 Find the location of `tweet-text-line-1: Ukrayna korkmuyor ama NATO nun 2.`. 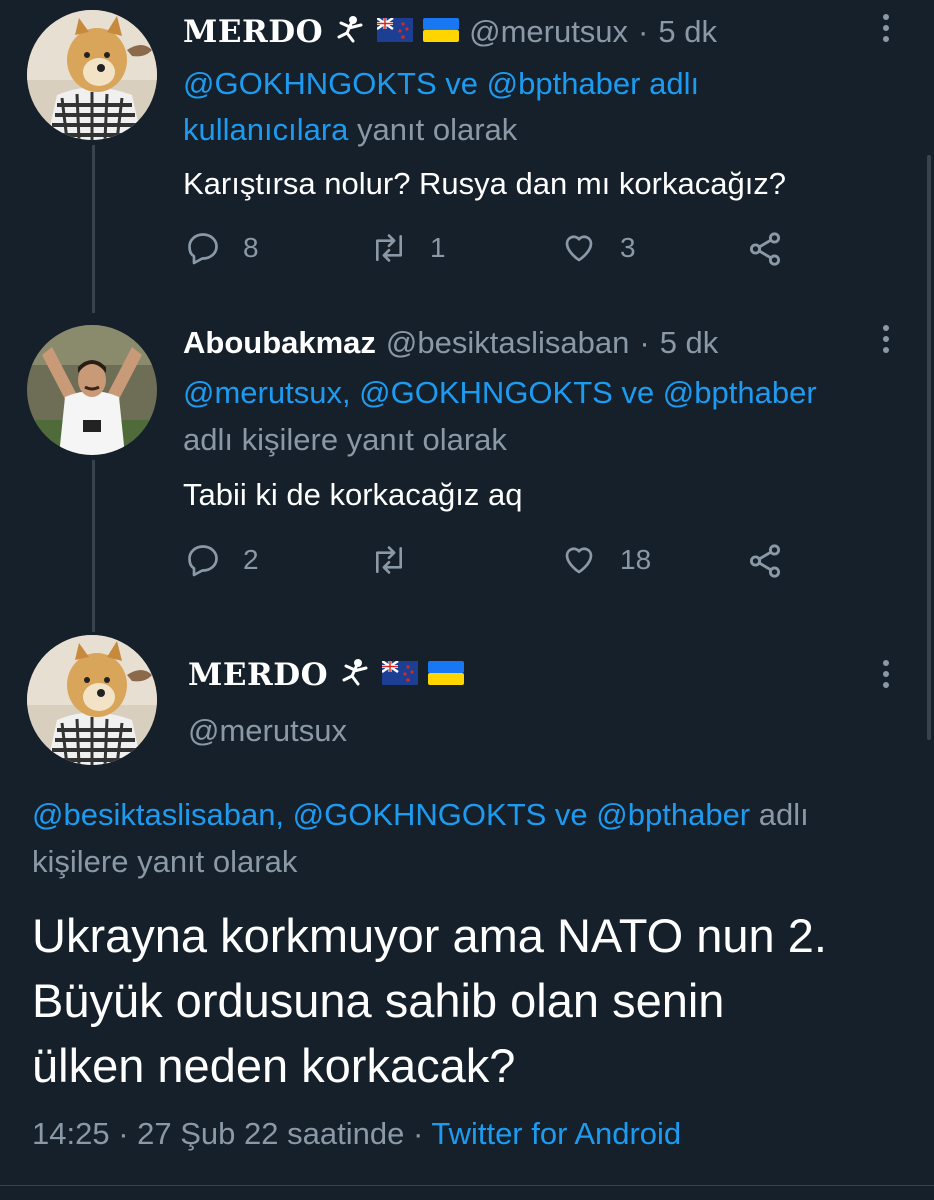

tweet-text-line-1: Ukrayna korkmuyor ama NATO nun 2. is located at coordinates (429, 935).